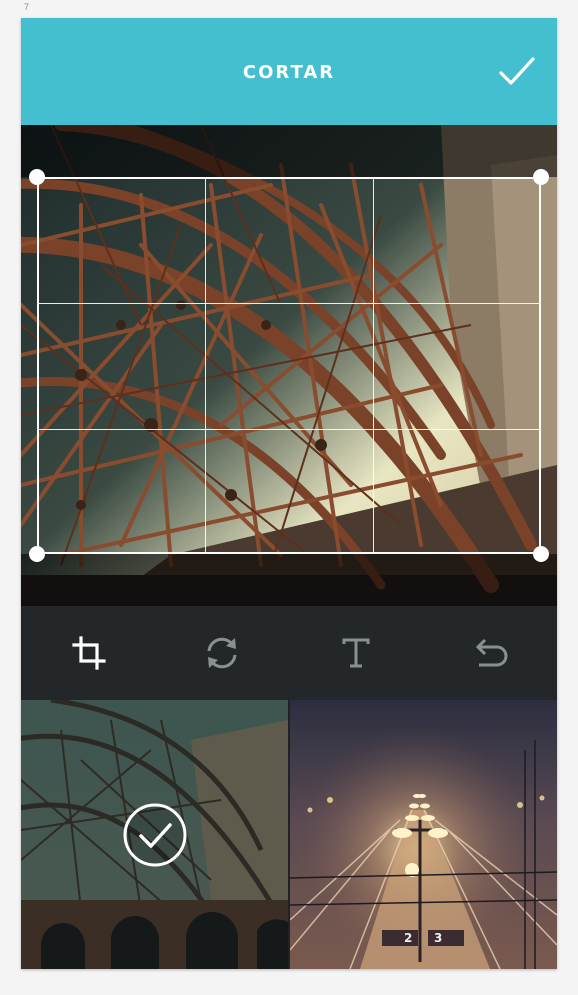  Describe the element at coordinates (541, 177) in the screenshot. I see `crop-handle-top-right` at that location.